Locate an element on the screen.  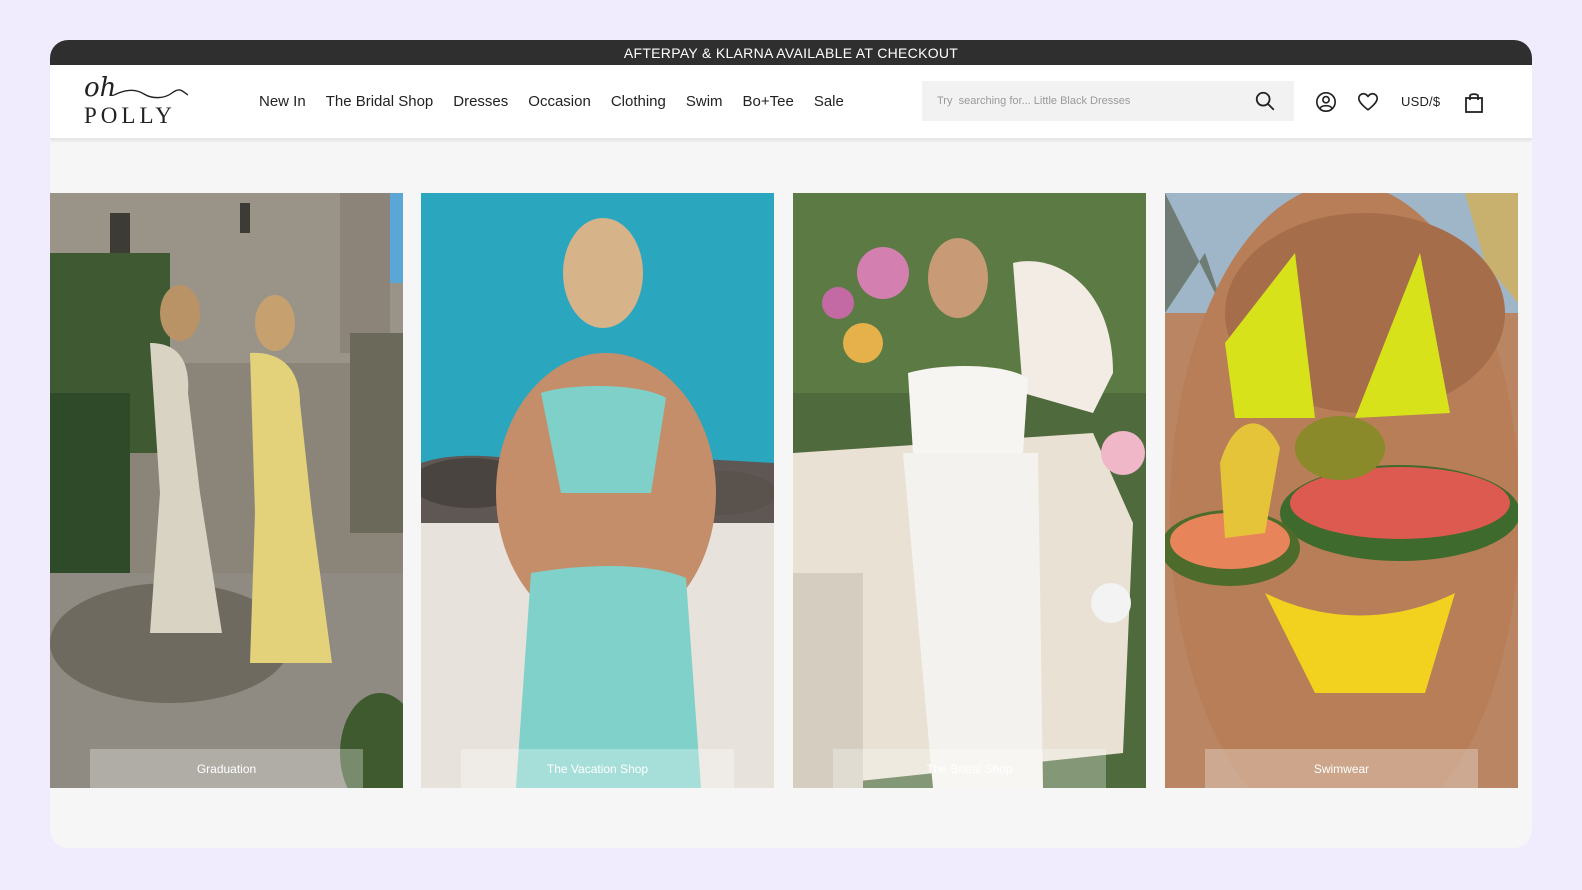
promo-banner: AFTERPAY & KLARNA AVAILABLE AT CHECKOUT is located at coordinates (791, 52).